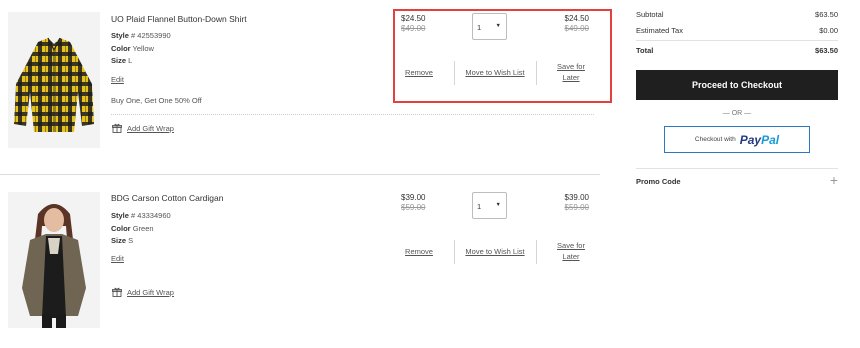 Image resolution: width=860 pixels, height=348 pixels. What do you see at coordinates (151, 35) in the screenshot?
I see `style-value: # 42553990` at bounding box center [151, 35].